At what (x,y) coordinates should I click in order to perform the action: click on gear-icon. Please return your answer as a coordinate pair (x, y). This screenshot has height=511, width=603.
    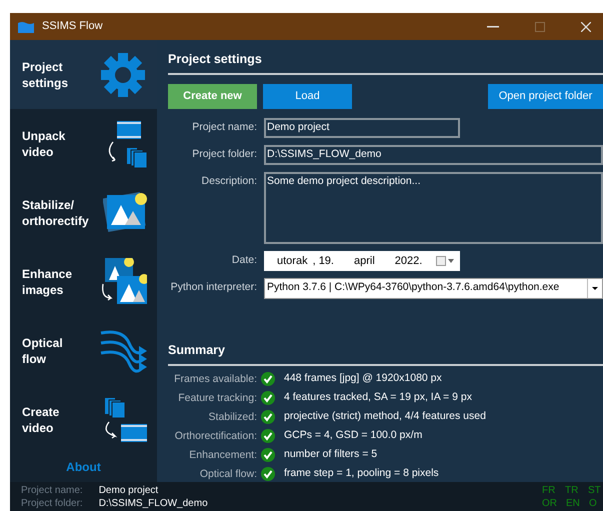
    Looking at the image, I should click on (123, 74).